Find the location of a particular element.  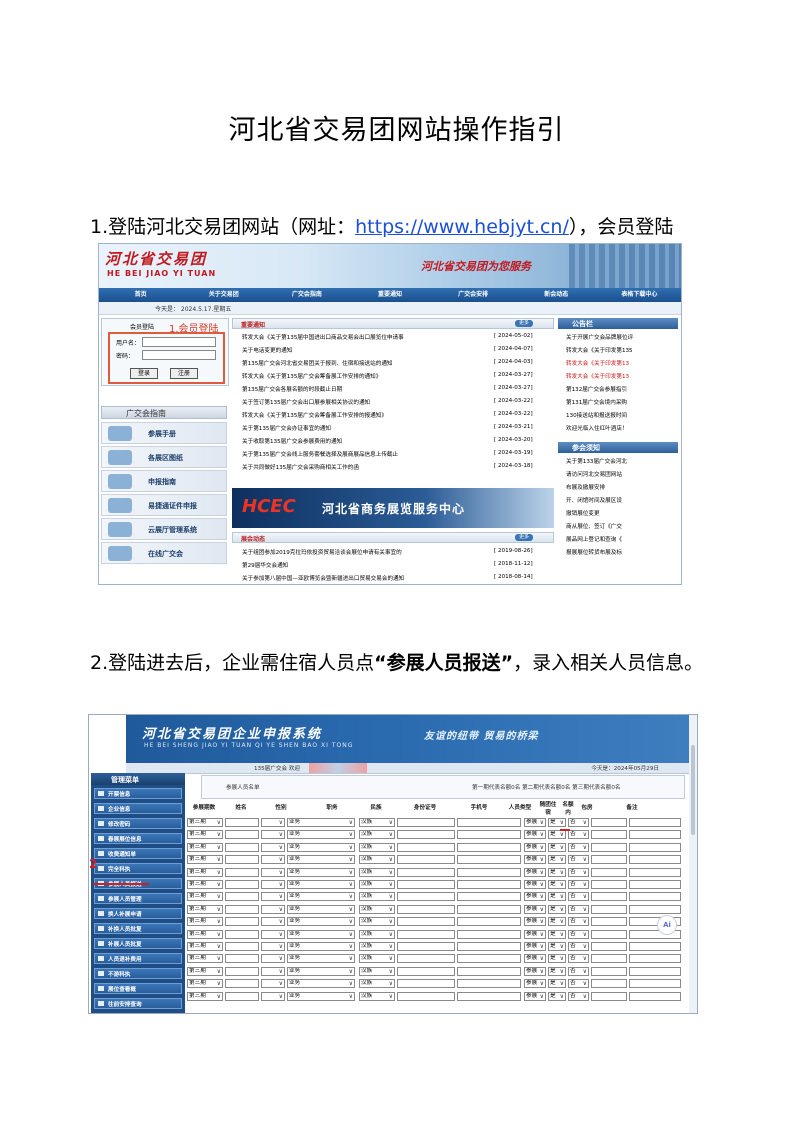

must-item: 关于第133届广交会河北 is located at coordinates (622, 461).